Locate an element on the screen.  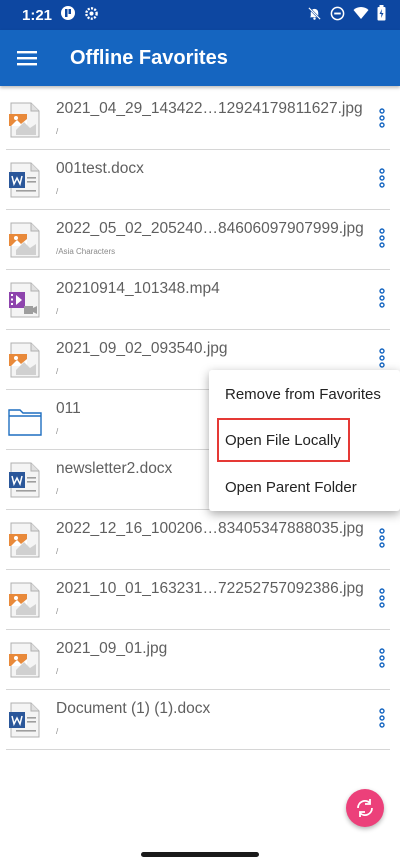
file-name: 2021_09_02_093540.jpg is located at coordinates (142, 348).